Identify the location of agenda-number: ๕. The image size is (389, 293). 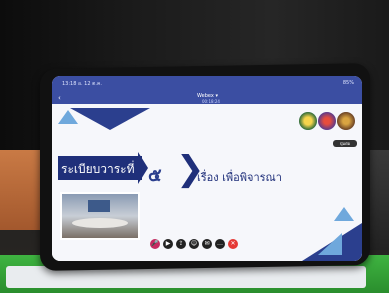
(155, 175).